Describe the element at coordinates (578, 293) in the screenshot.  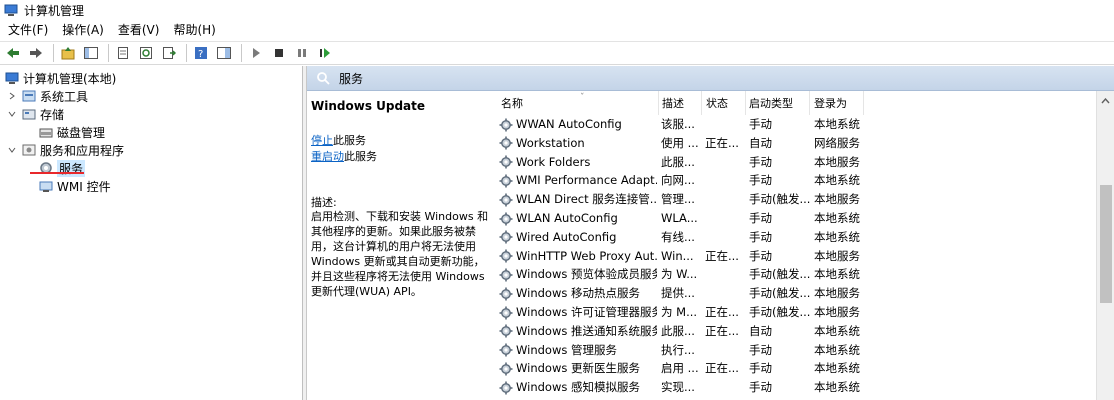
I see `service-name-cell: Windows 移动热点服务` at that location.